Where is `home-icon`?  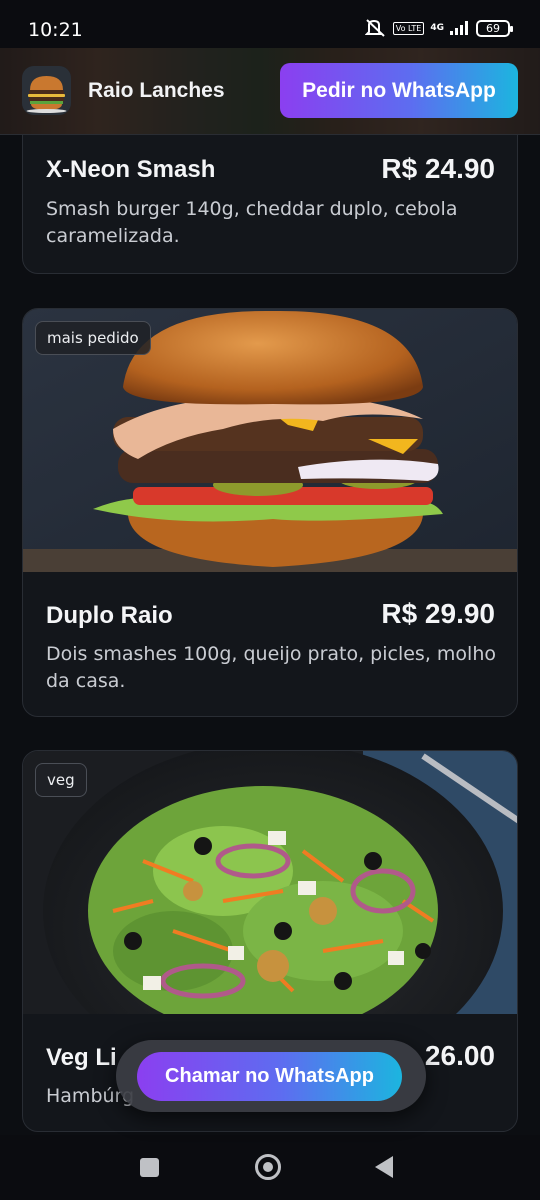 home-icon is located at coordinates (268, 1167).